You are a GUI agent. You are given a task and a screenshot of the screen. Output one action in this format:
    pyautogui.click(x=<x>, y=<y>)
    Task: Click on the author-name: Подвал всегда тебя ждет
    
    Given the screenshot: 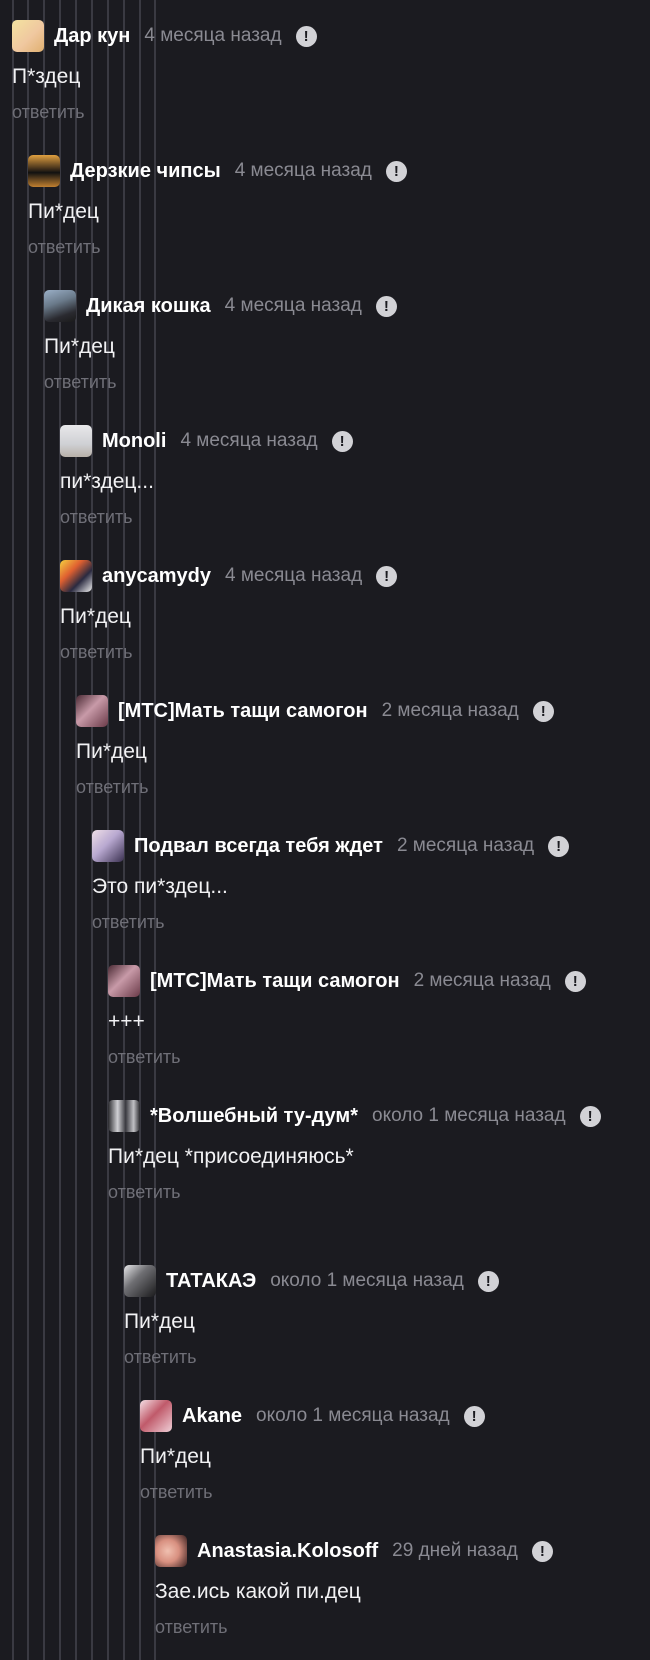 What is the action you would take?
    pyautogui.click(x=258, y=846)
    